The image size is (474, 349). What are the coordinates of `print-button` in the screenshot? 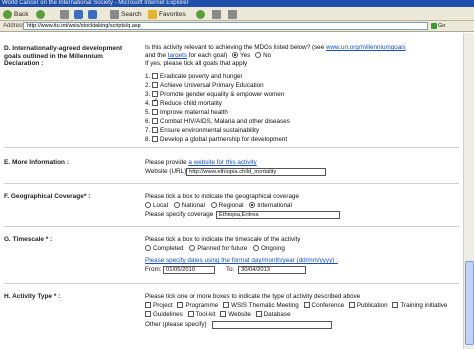 It's located at (232, 14).